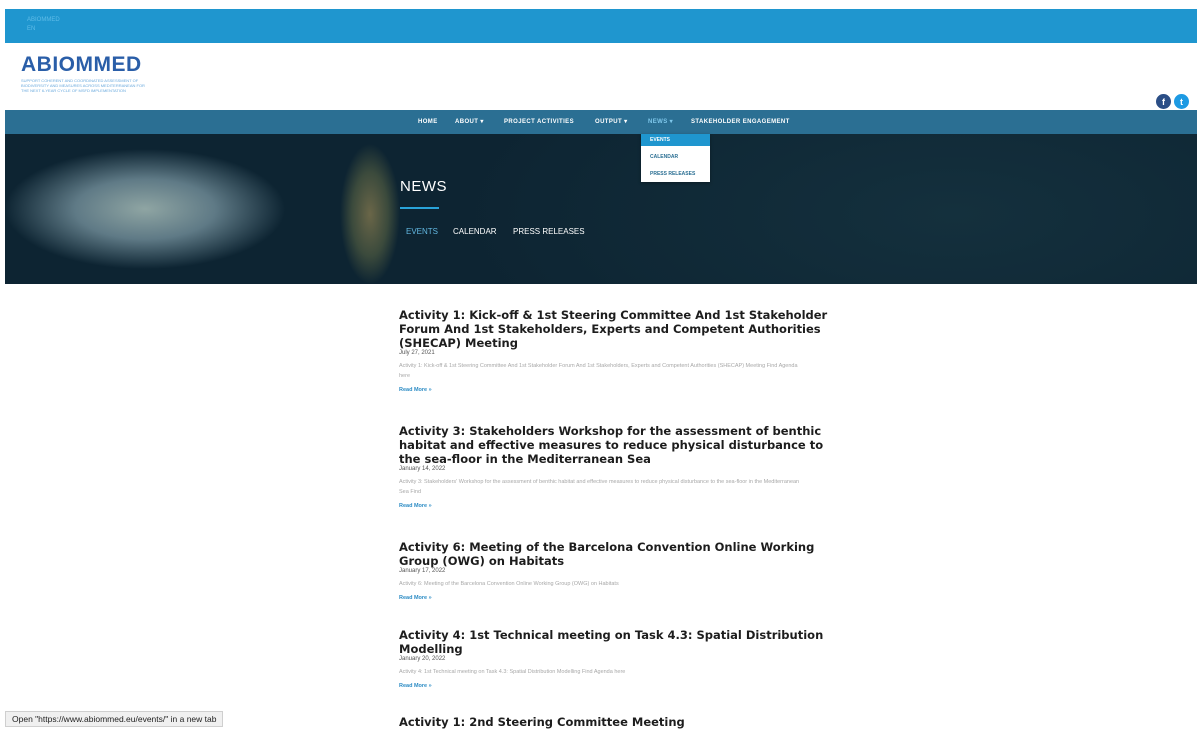 Image resolution: width=1197 pixels, height=729 pixels. I want to click on nav-news: NEWS ▾, so click(660, 122).